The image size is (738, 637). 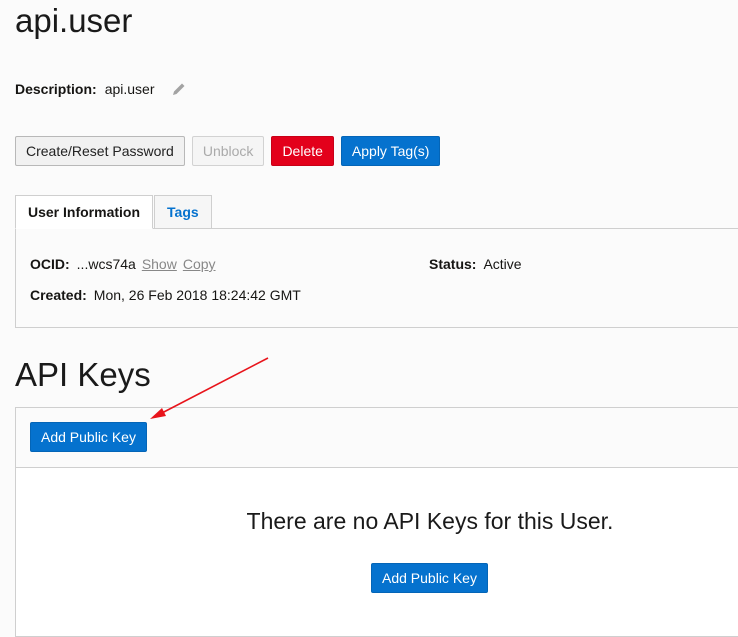 What do you see at coordinates (502, 264) in the screenshot?
I see `status-value: Active` at bounding box center [502, 264].